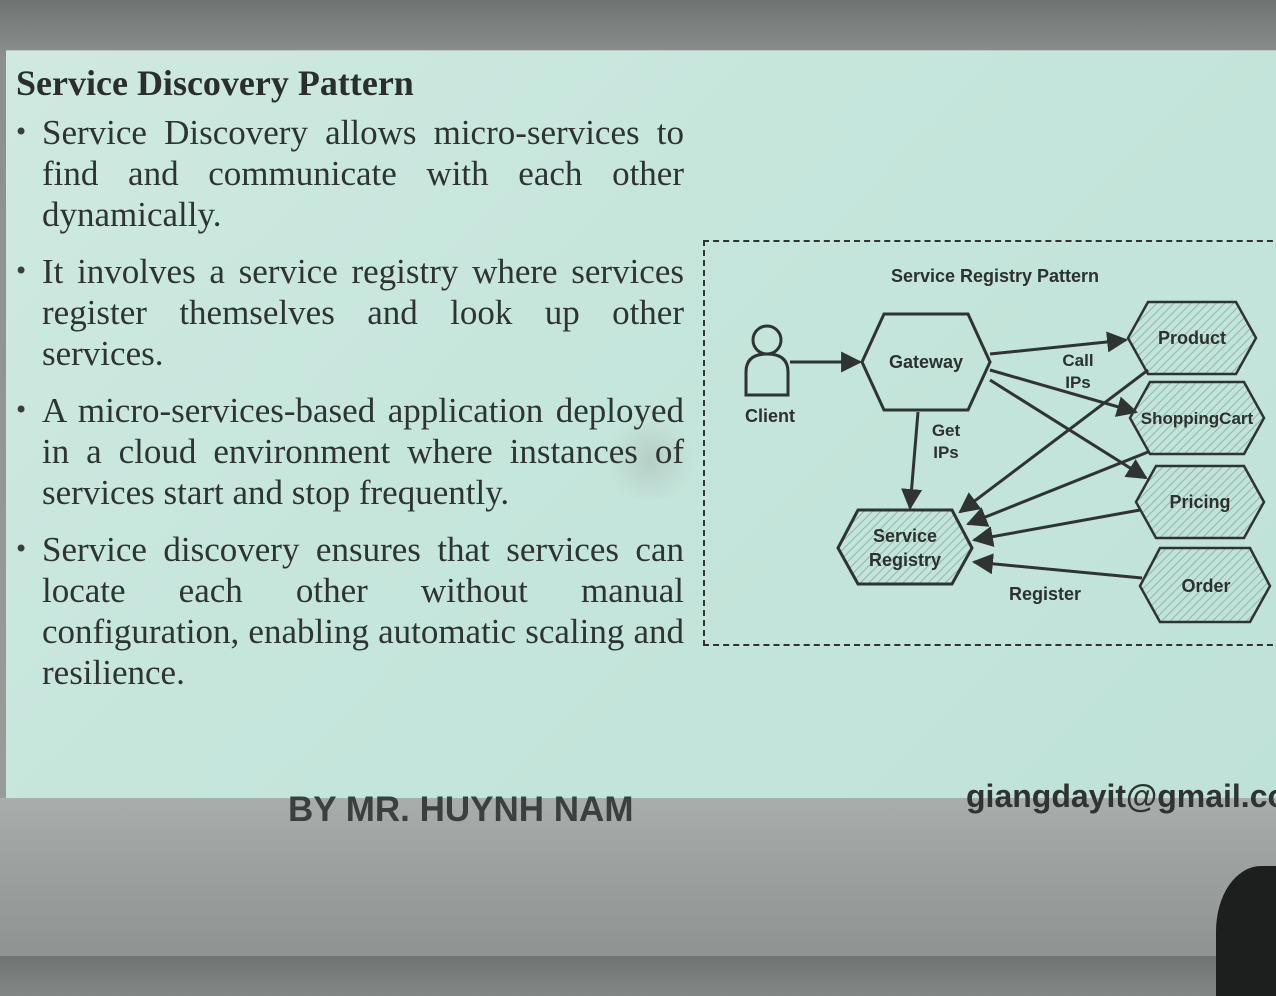  What do you see at coordinates (1078, 382) in the screenshot?
I see `call-ips-label-line2: IPs` at bounding box center [1078, 382].